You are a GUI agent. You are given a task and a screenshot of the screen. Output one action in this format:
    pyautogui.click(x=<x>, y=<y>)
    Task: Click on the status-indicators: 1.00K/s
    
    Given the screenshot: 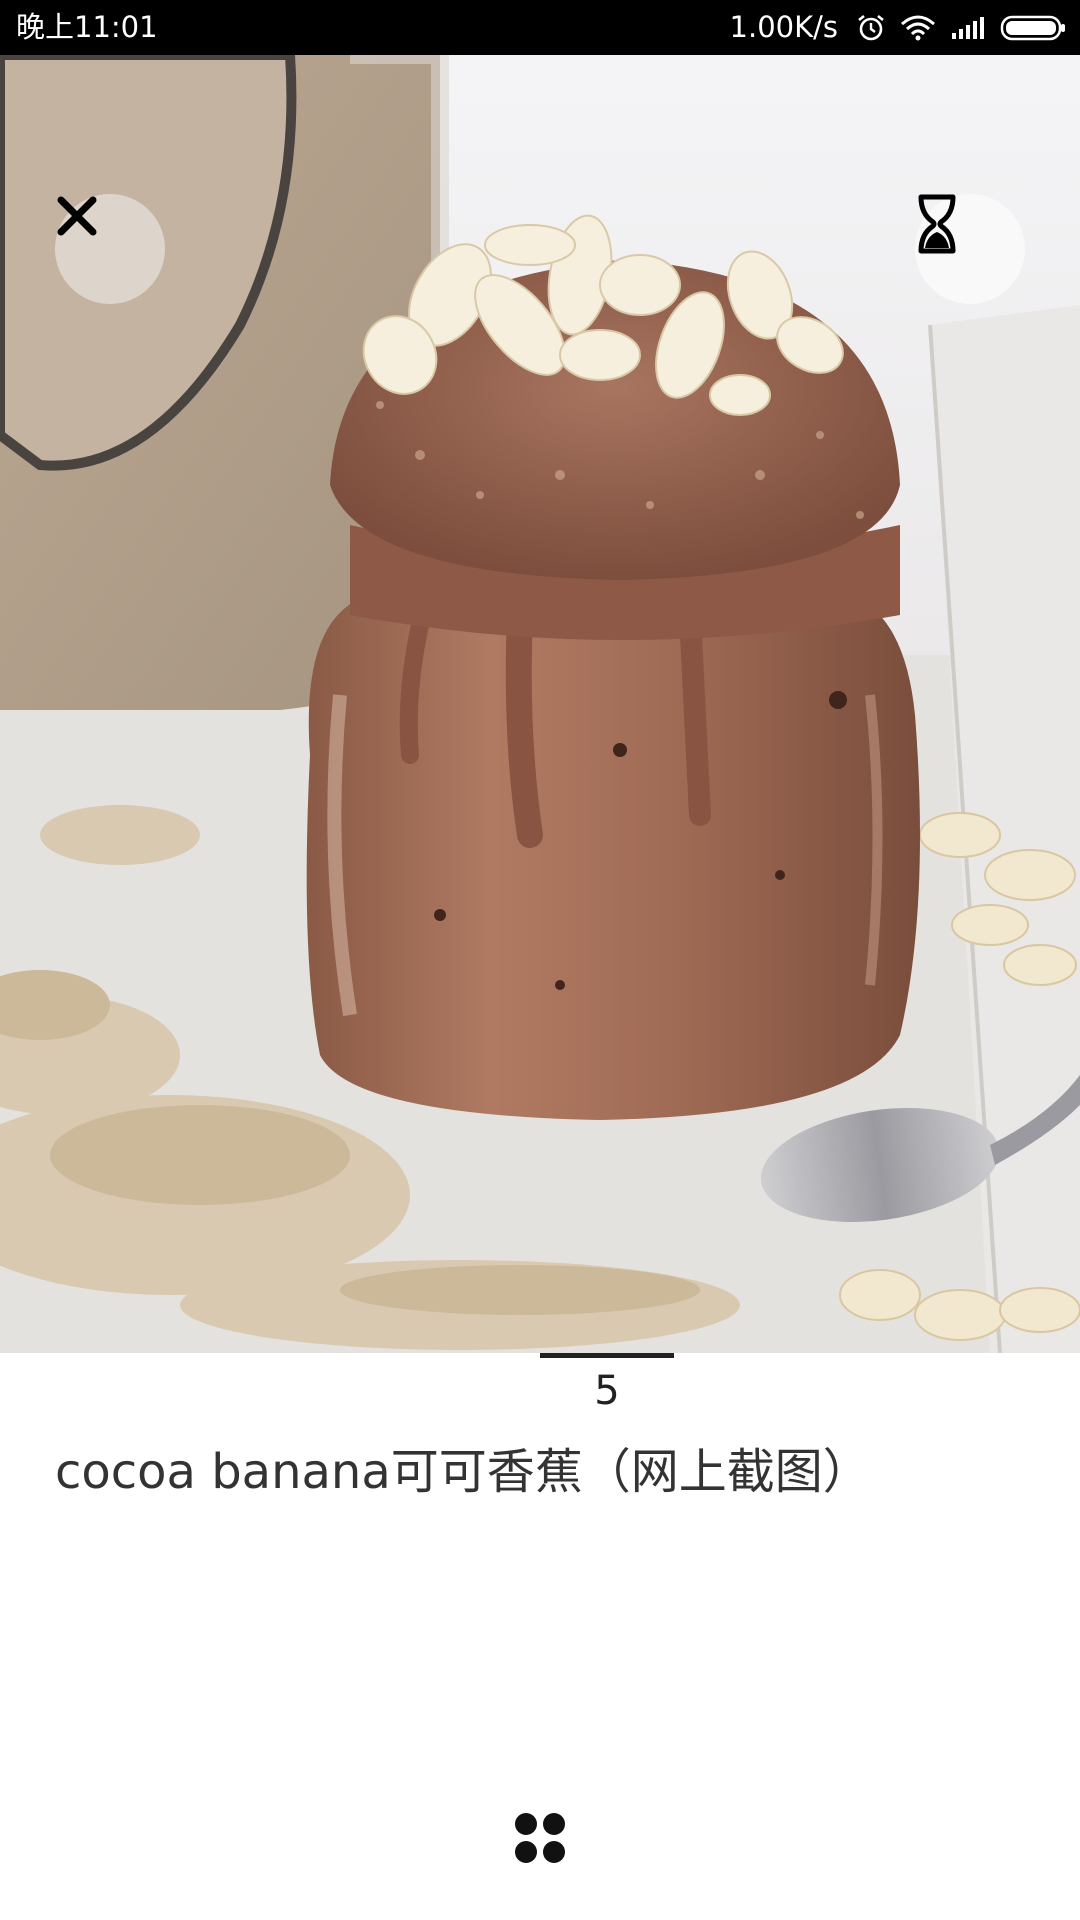 What is the action you would take?
    pyautogui.click(x=899, y=27)
    